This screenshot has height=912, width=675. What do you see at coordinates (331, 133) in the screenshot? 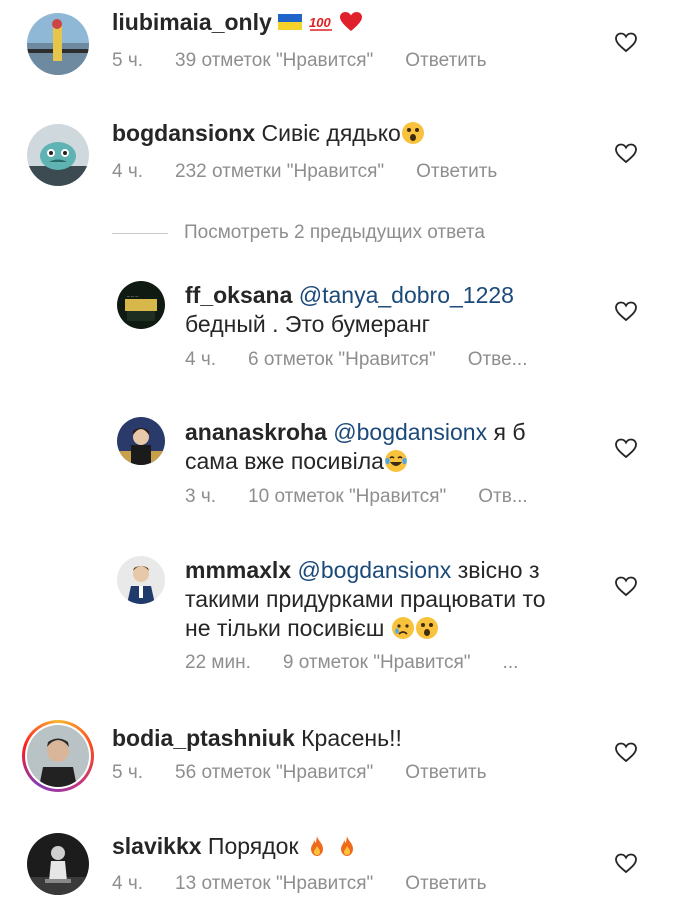
I see `comment-body: Сивіє дядько` at bounding box center [331, 133].